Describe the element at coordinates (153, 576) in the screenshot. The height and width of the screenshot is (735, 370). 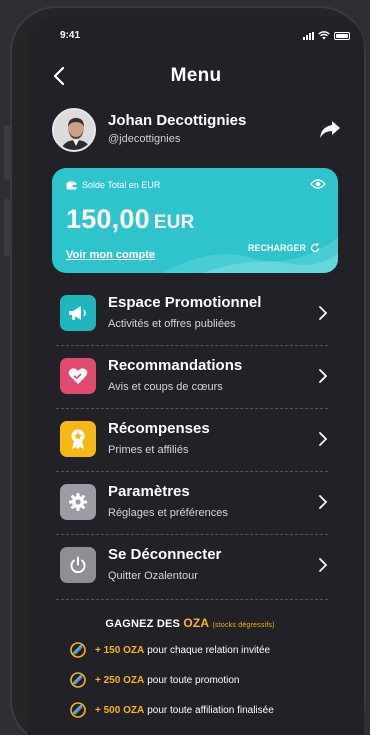
I see `menu-item-subtitle: Quitter Ozalentour` at that location.